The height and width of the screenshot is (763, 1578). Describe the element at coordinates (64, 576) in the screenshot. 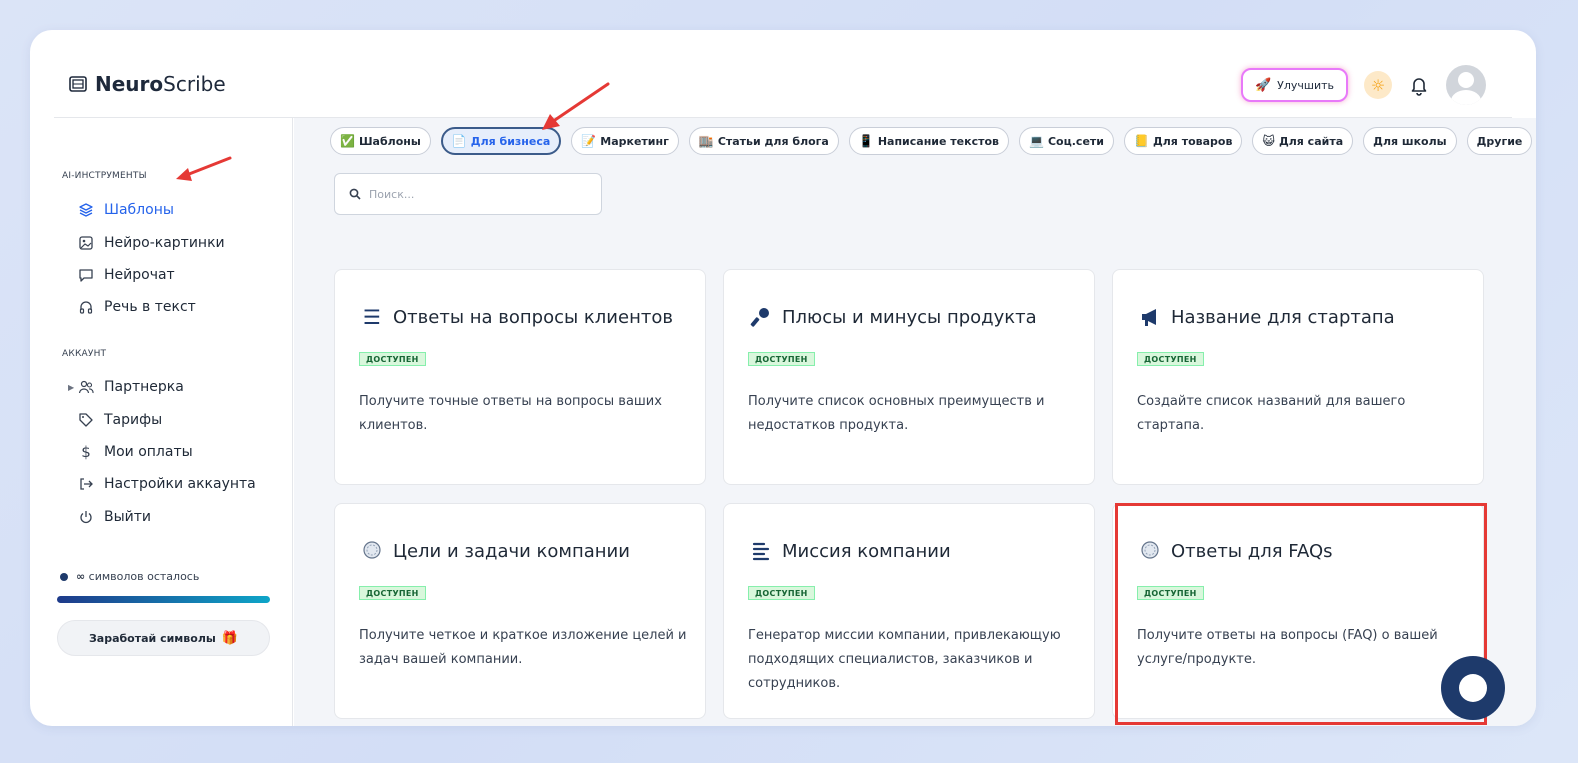

I see `status-dot` at that location.